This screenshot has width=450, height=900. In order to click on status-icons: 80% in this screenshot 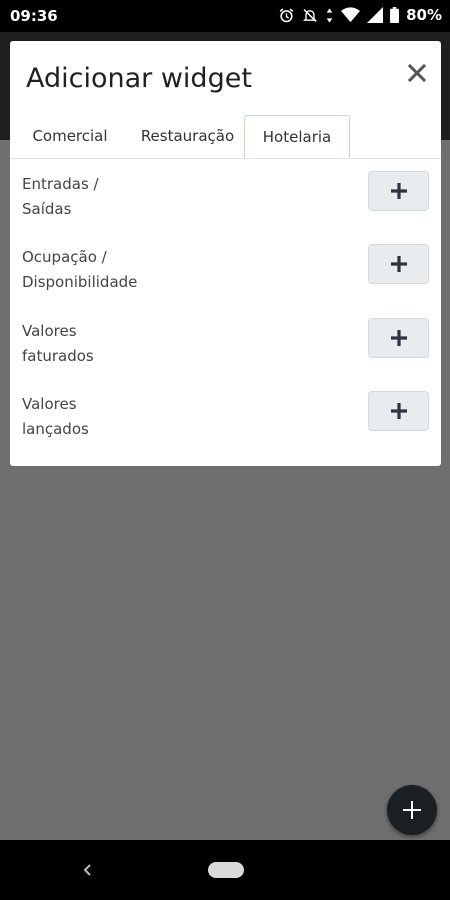, I will do `click(360, 15)`.